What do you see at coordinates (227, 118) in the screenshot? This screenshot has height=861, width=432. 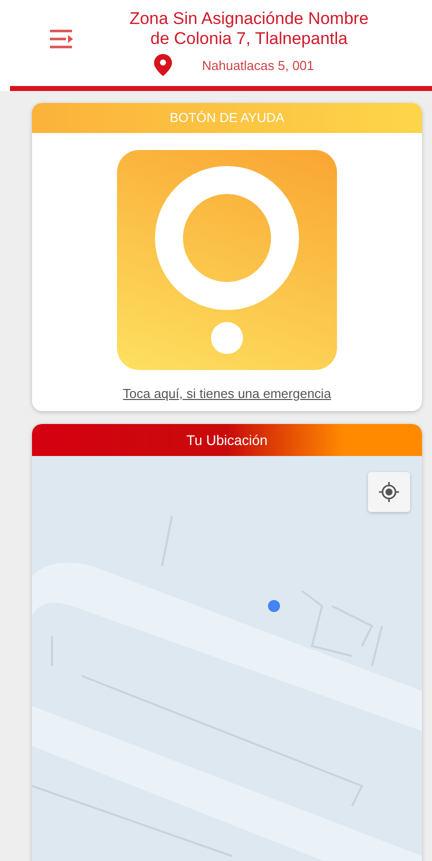 I see `card-header: BOTÓN DE AYUDA` at bounding box center [227, 118].